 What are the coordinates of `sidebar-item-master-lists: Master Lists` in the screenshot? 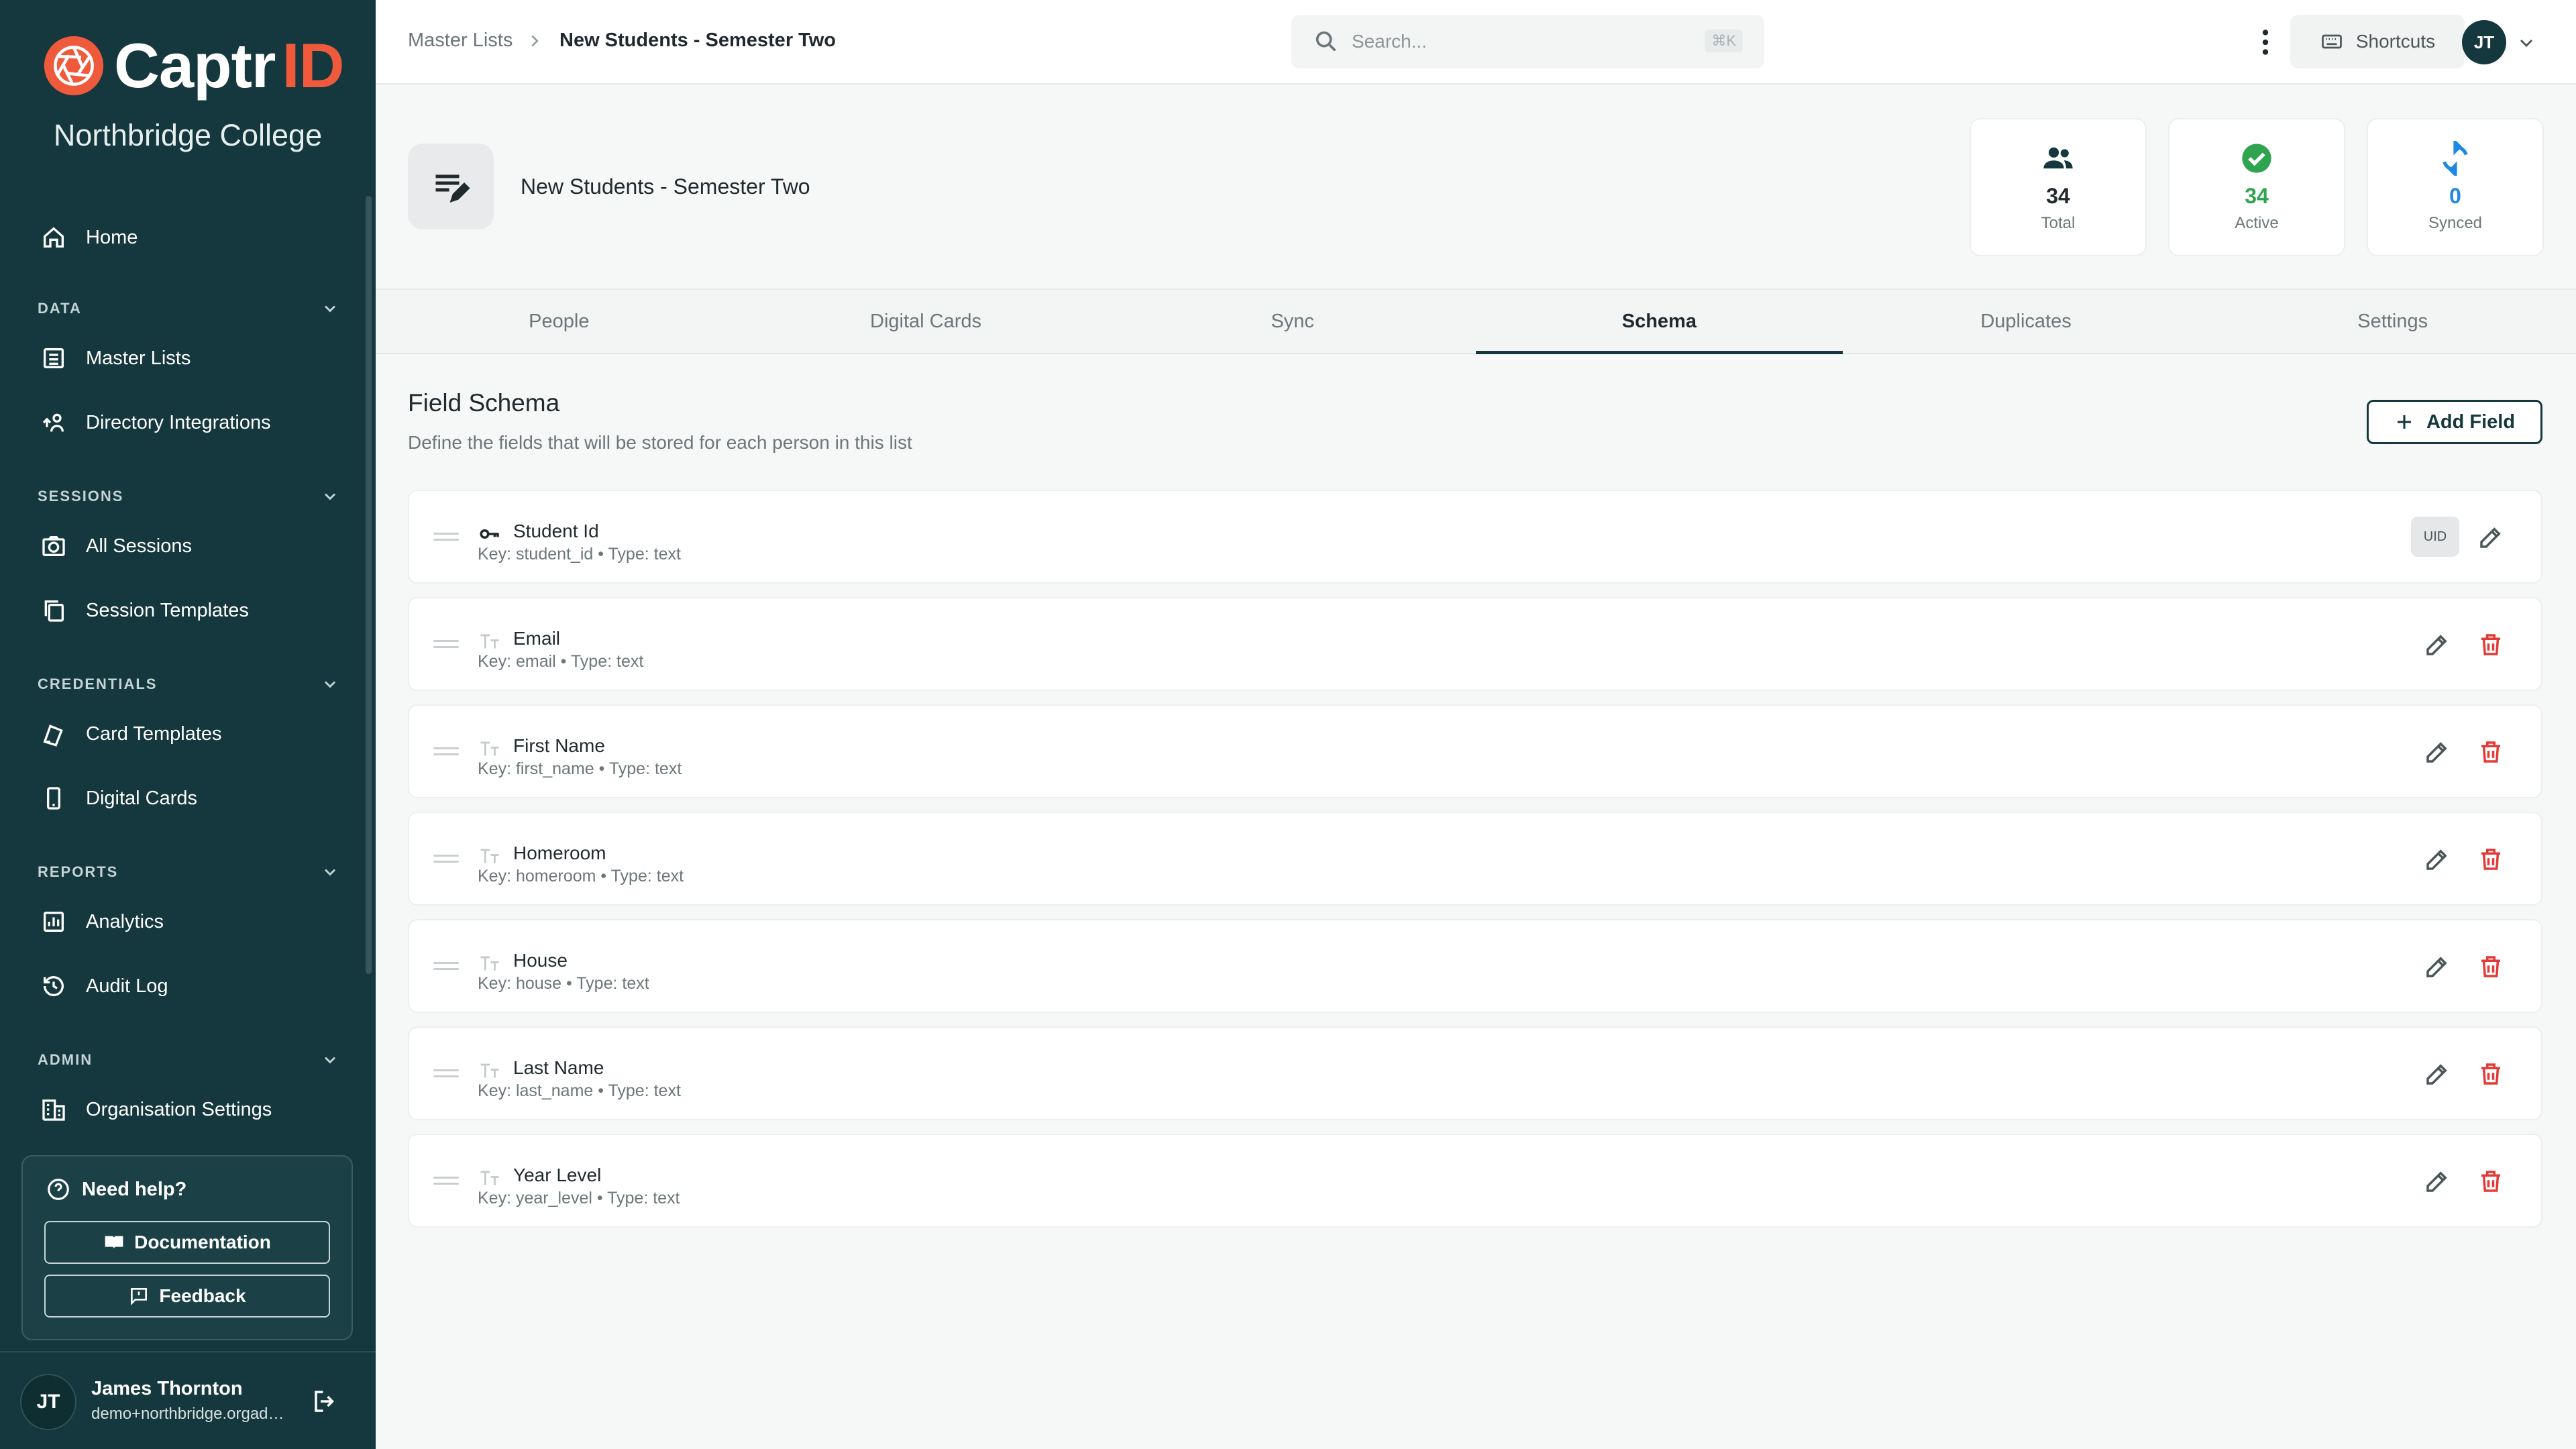 It's located at (115, 358).